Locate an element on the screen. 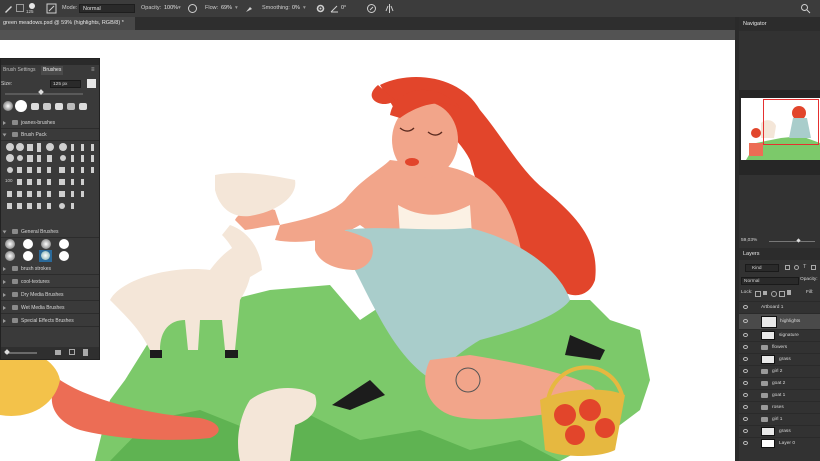 The width and height of the screenshot is (820, 461). smoothing-field: 0% is located at coordinates (296, 8).